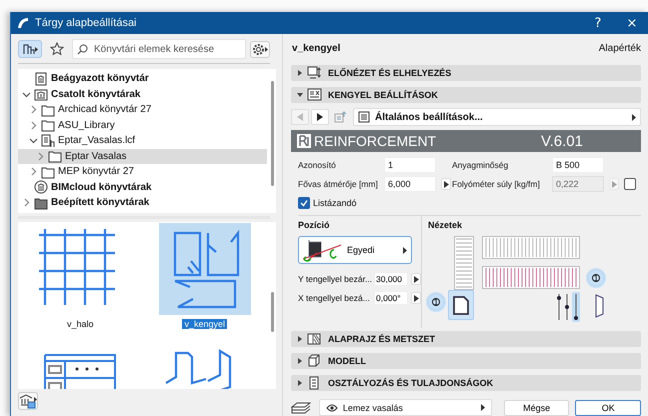 Image resolution: width=648 pixels, height=416 pixels. Describe the element at coordinates (562, 141) in the screenshot. I see `version-label: V.6.01` at that location.